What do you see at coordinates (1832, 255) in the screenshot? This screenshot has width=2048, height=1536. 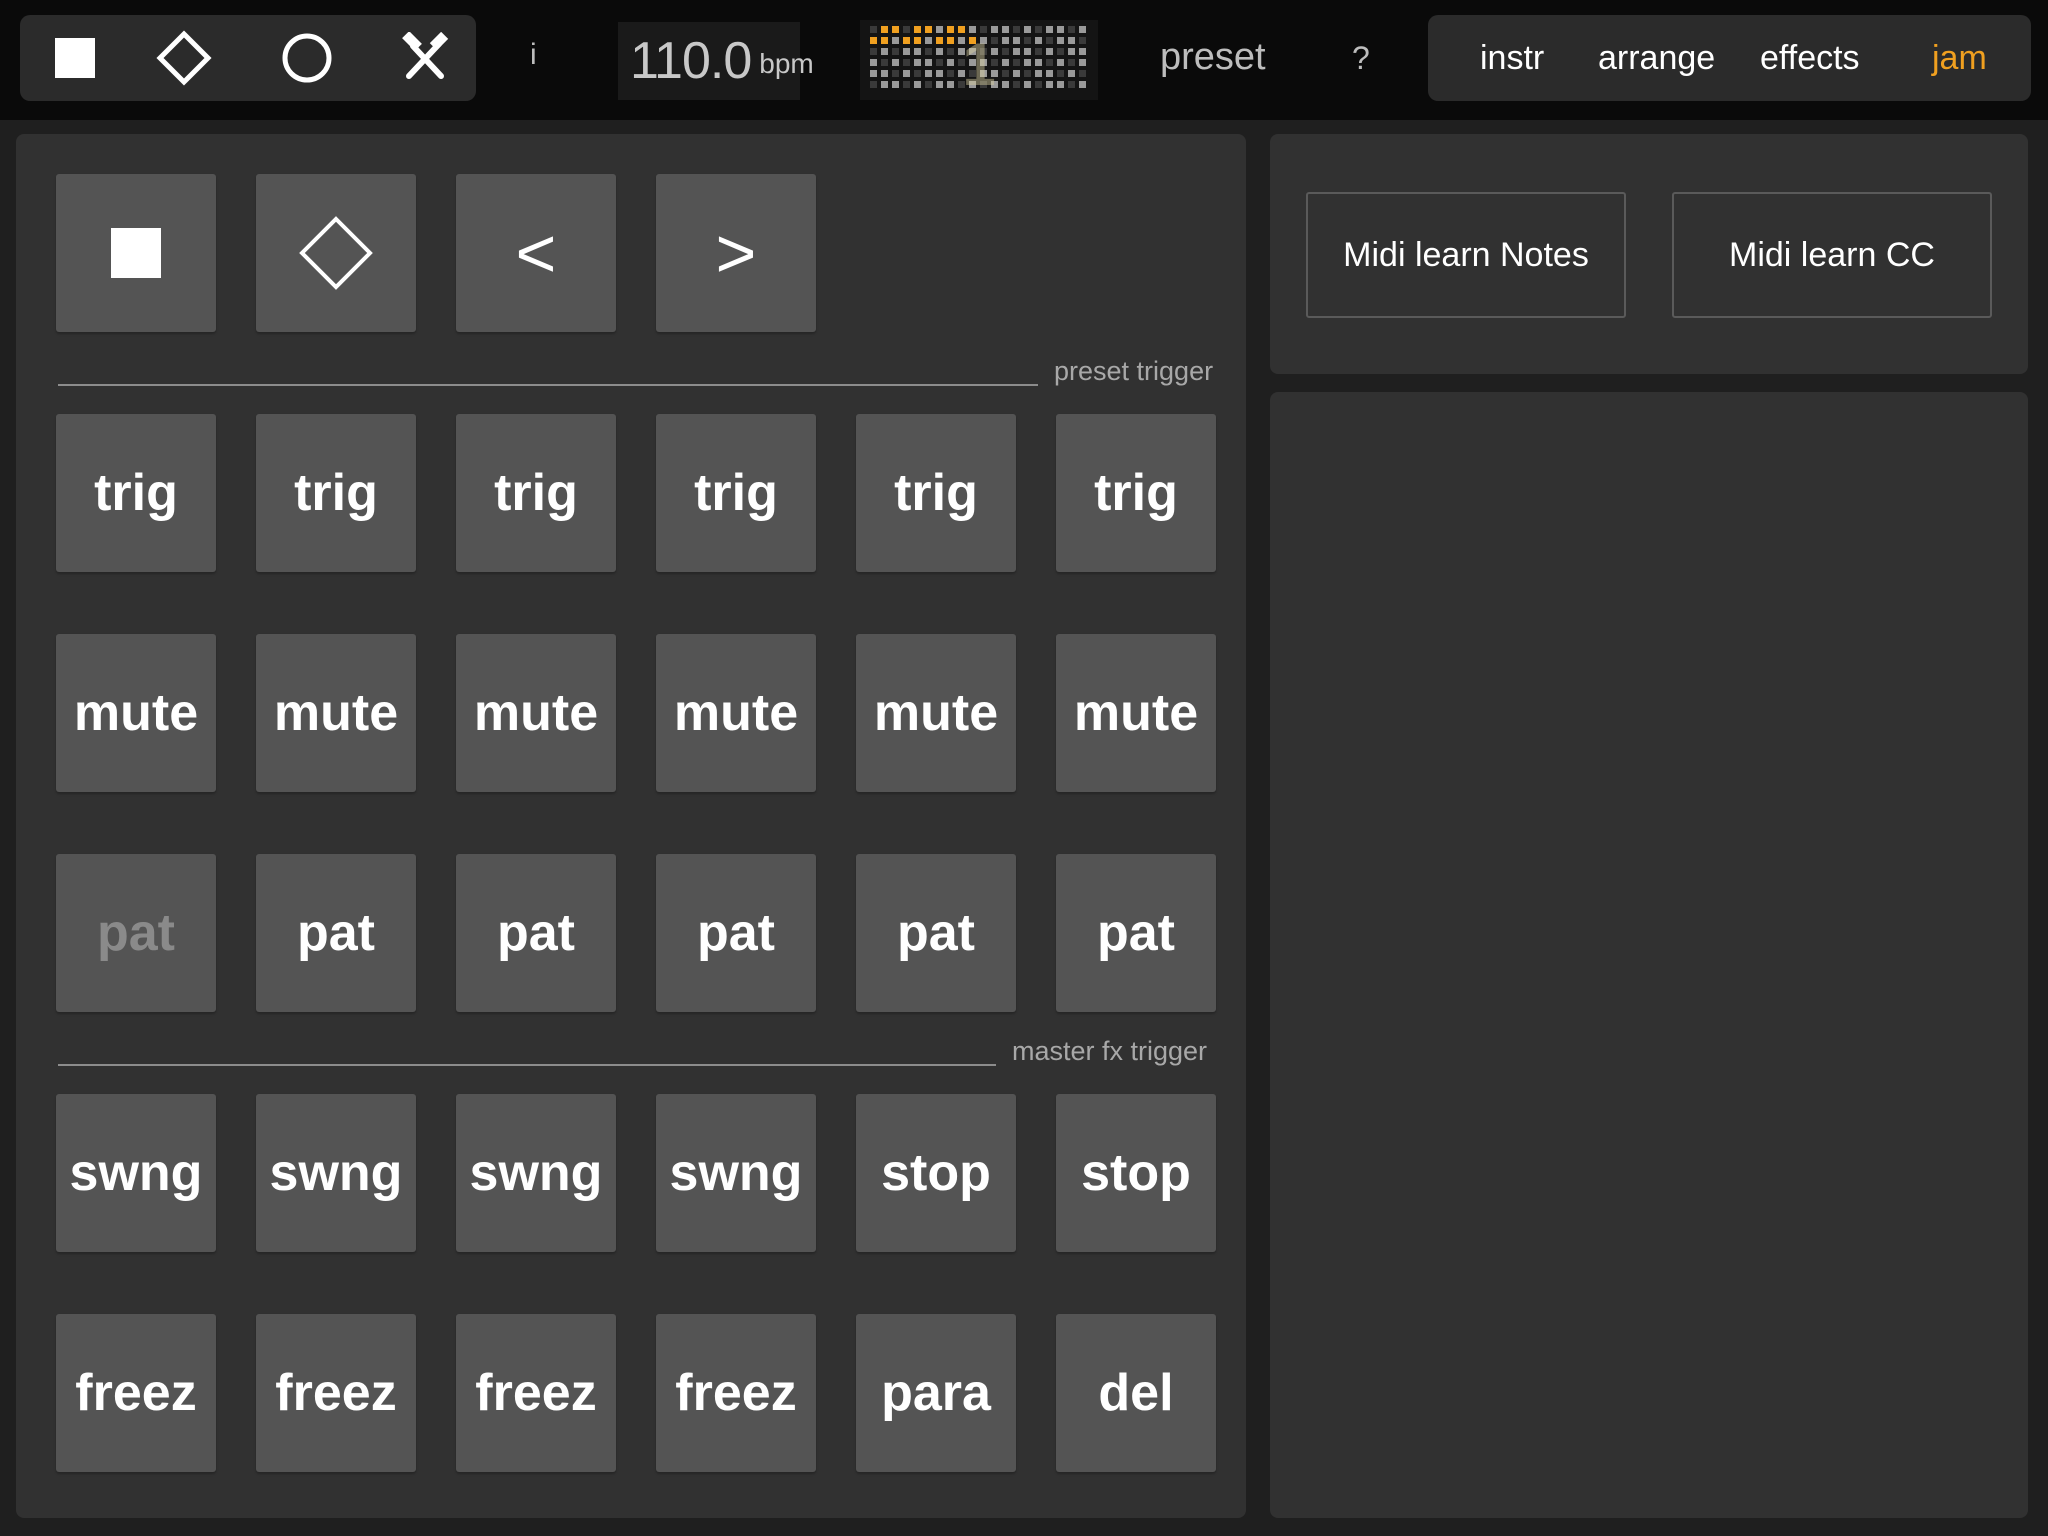 I see `midi-learn-cc-button: Midi learn CC` at bounding box center [1832, 255].